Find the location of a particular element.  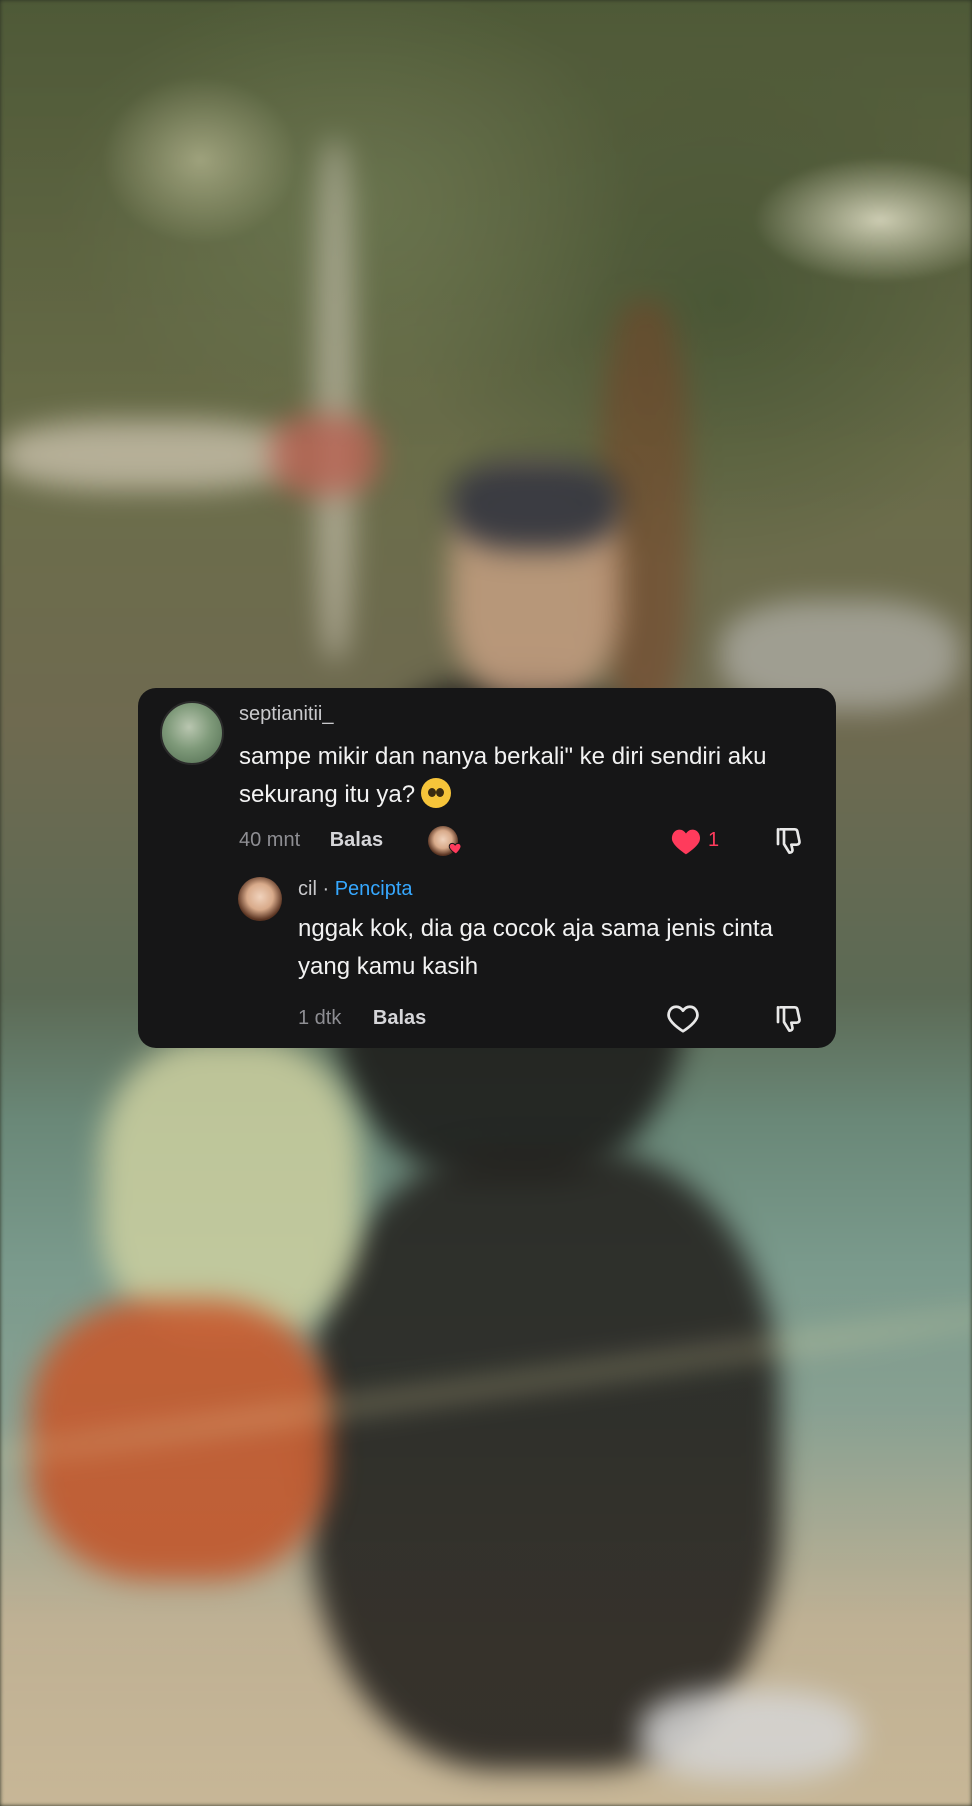

reply-reply-button: Balas is located at coordinates (399, 1018).